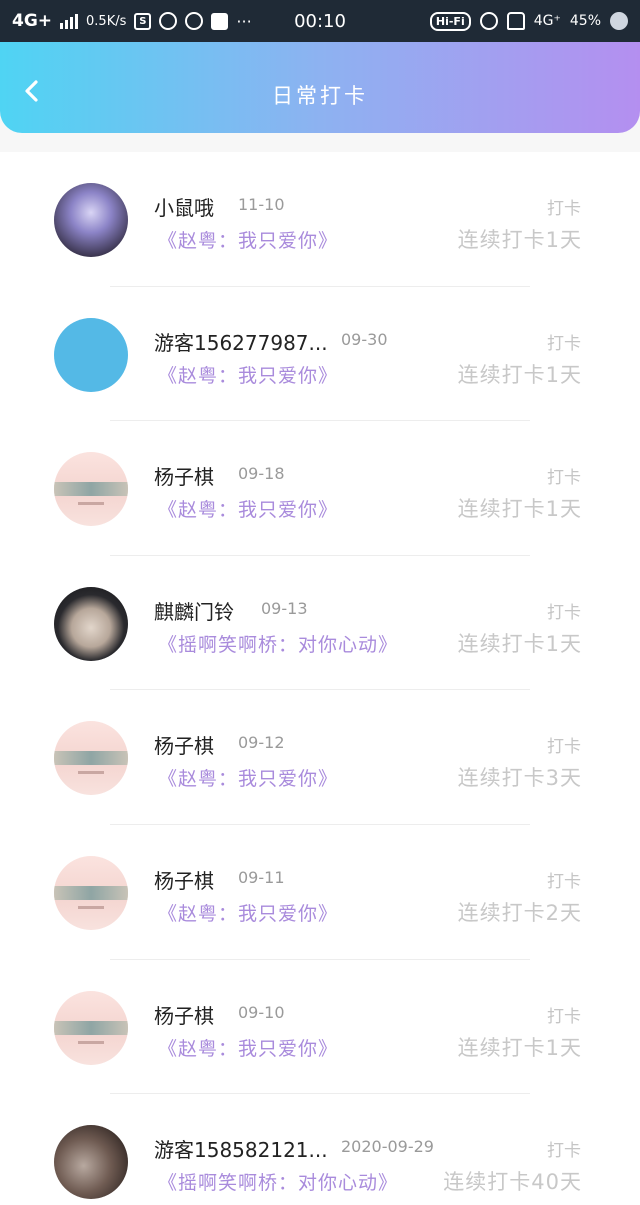 The height and width of the screenshot is (1205, 640). Describe the element at coordinates (320, 623) in the screenshot. I see `list-item: 麒麟门铃 09-13 《摇啊笑啊桥：对你心动》 打卡连续打卡1天` at that location.